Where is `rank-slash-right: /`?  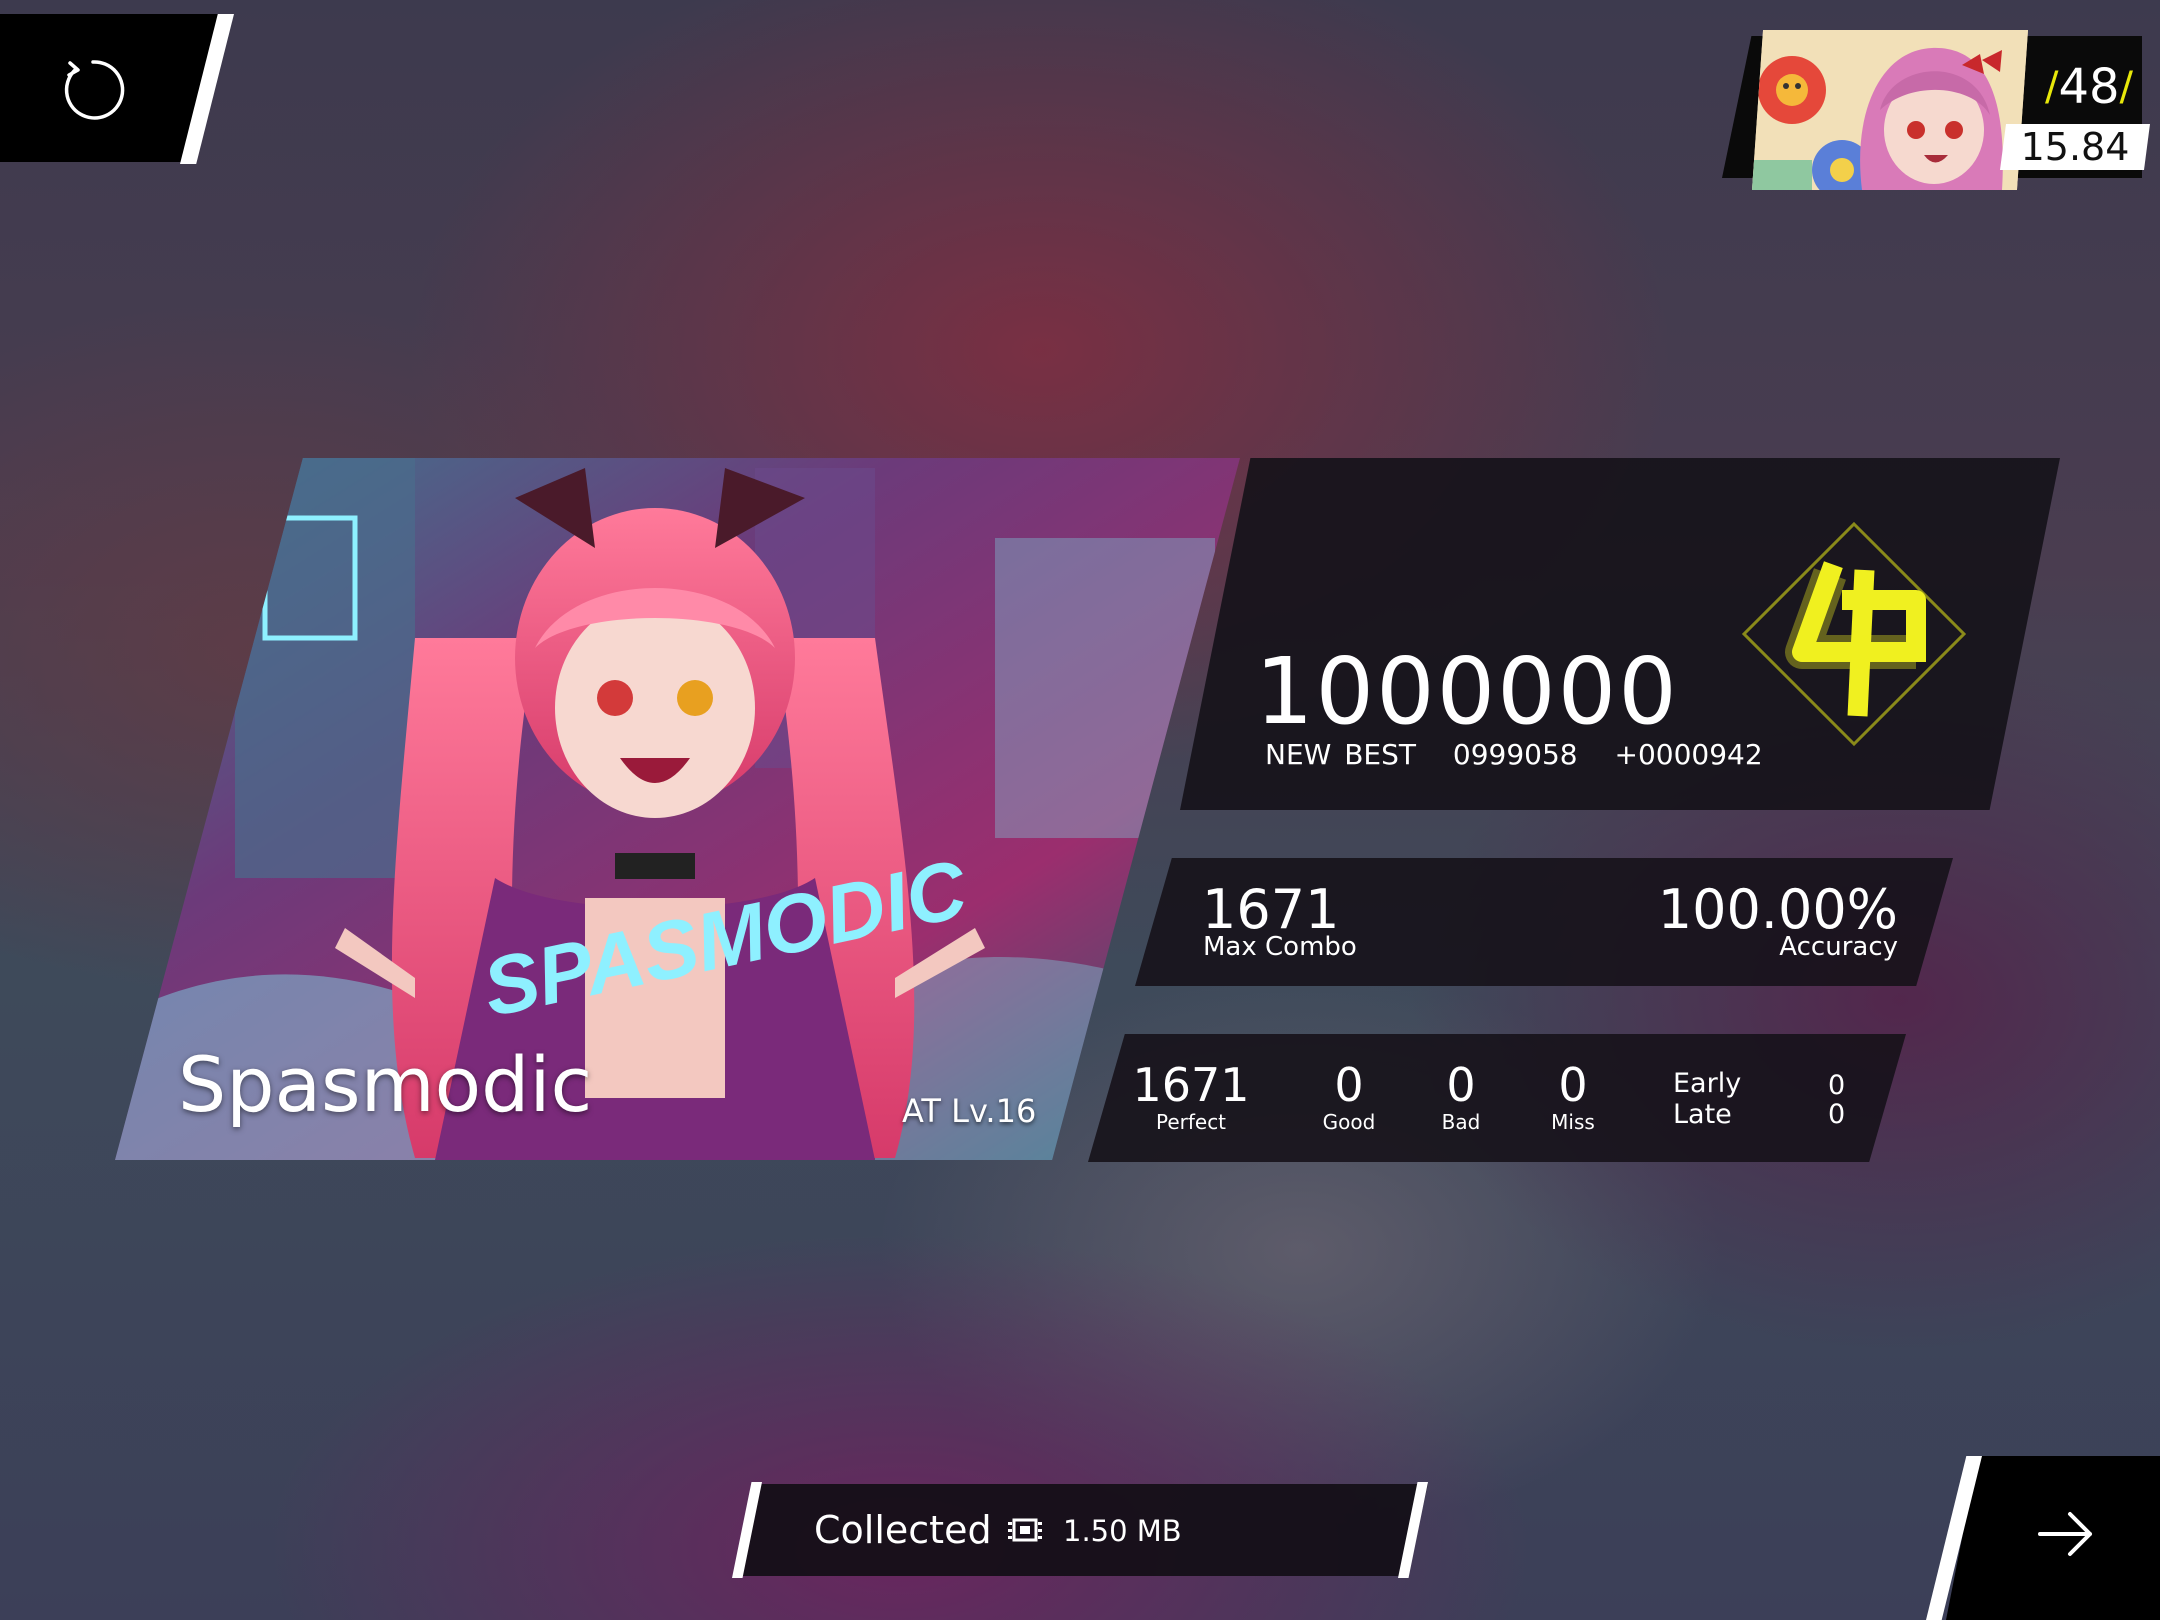 rank-slash-right: / is located at coordinates (2126, 87).